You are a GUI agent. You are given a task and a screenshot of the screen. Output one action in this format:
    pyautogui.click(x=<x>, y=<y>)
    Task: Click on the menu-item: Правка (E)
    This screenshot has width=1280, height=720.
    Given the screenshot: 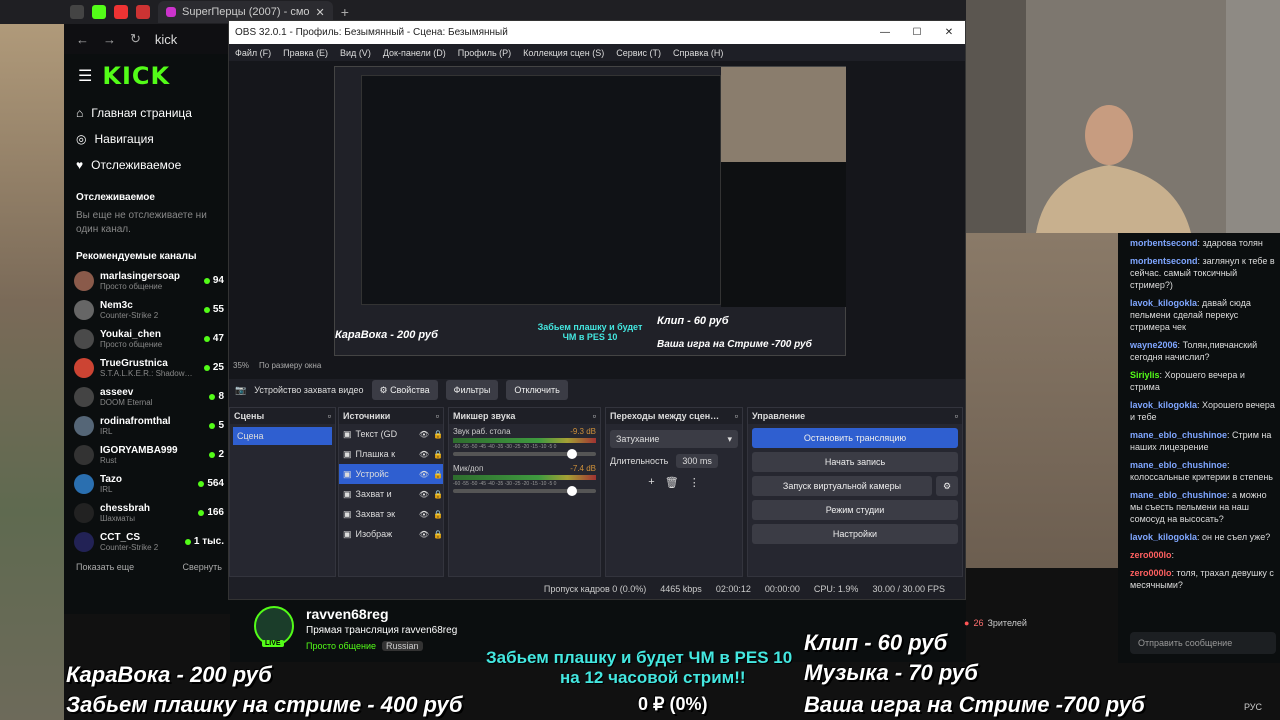 What is the action you would take?
    pyautogui.click(x=305, y=53)
    